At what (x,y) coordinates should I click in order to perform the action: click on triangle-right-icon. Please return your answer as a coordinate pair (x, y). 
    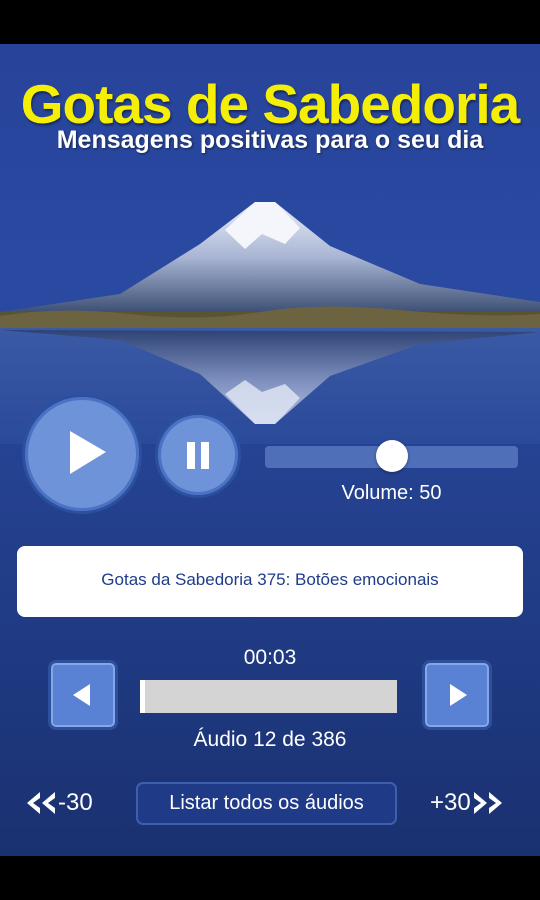
    Looking at the image, I should click on (458, 695).